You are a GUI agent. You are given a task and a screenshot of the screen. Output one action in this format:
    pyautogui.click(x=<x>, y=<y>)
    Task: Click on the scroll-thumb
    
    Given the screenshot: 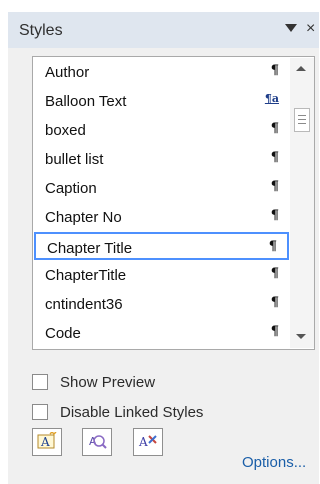 What is the action you would take?
    pyautogui.click(x=302, y=120)
    